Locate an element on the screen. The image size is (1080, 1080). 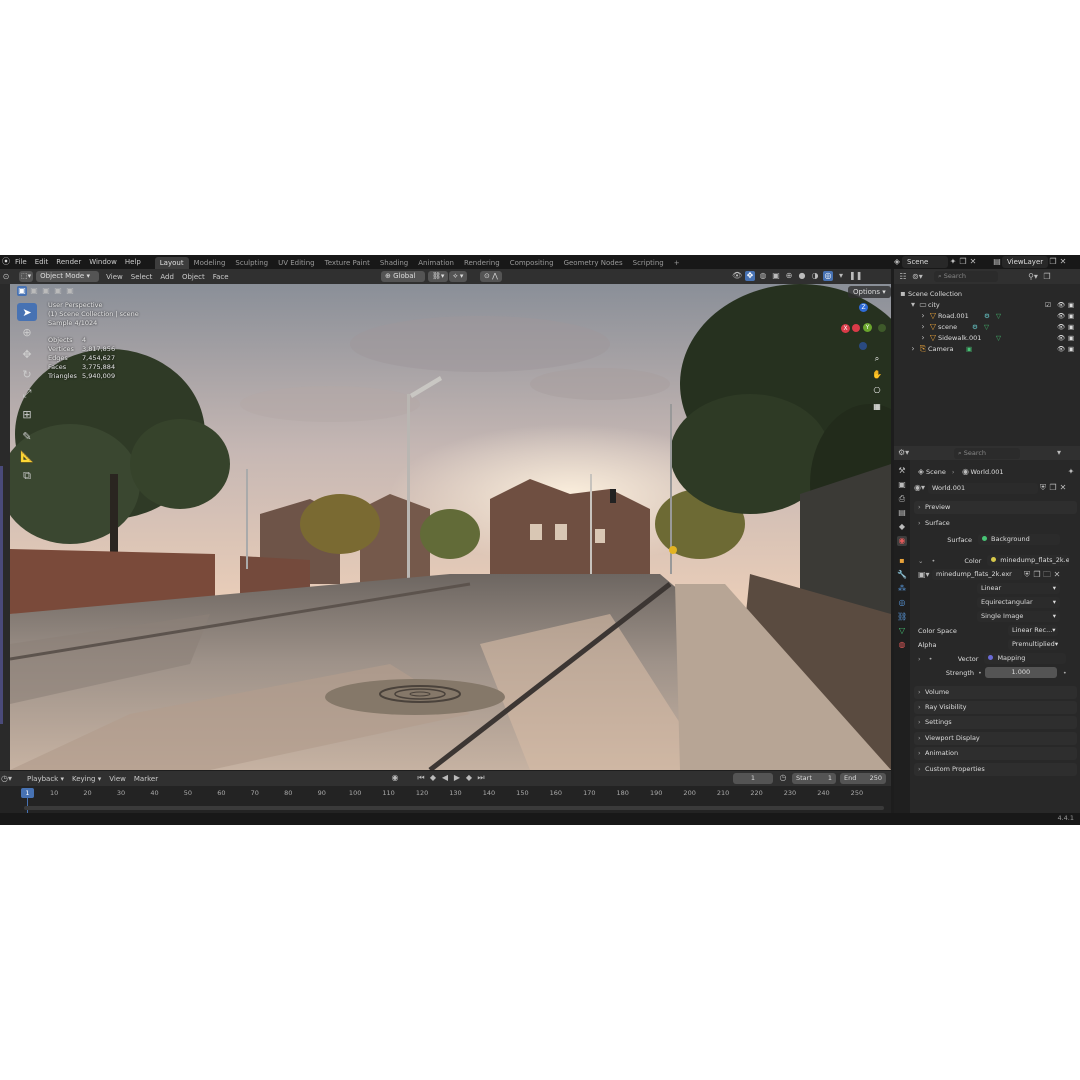
world-browse-icon: ◉▾ is located at coordinates (919, 488).